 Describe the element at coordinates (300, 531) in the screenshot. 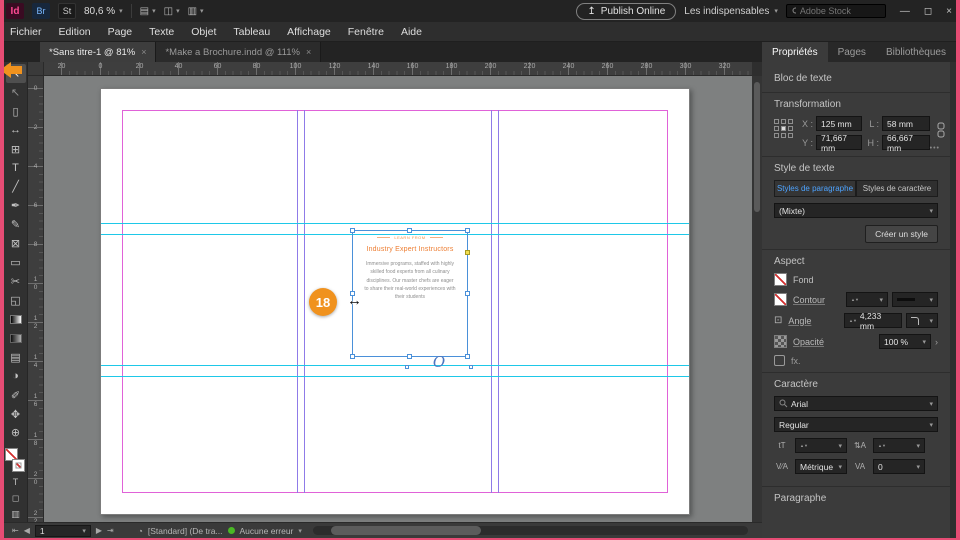

I see `chevron-down-icon: ▾` at that location.